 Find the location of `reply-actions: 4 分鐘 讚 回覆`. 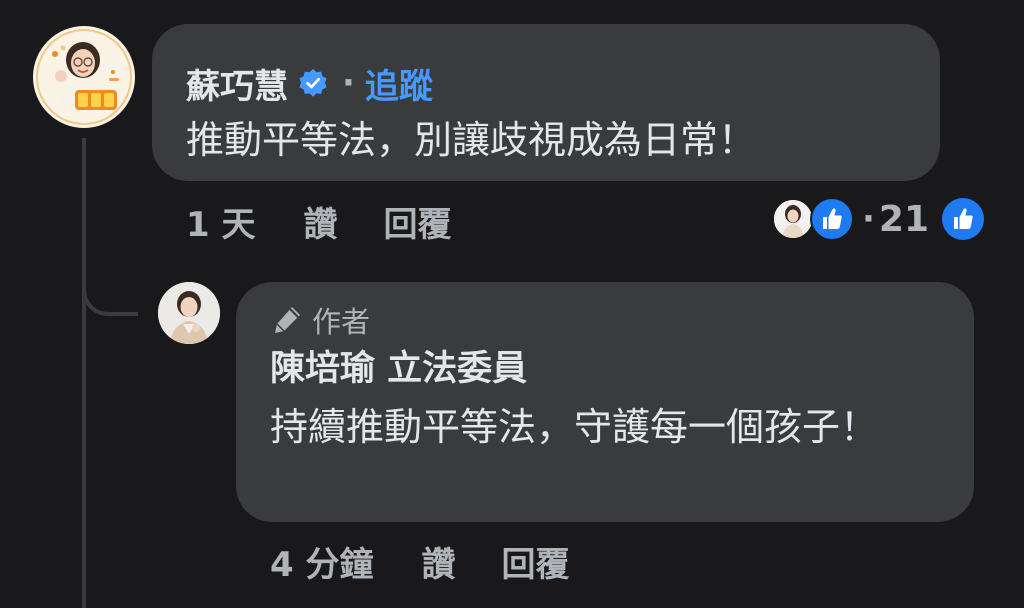

reply-actions: 4 分鐘 讚 回覆 is located at coordinates (420, 561).